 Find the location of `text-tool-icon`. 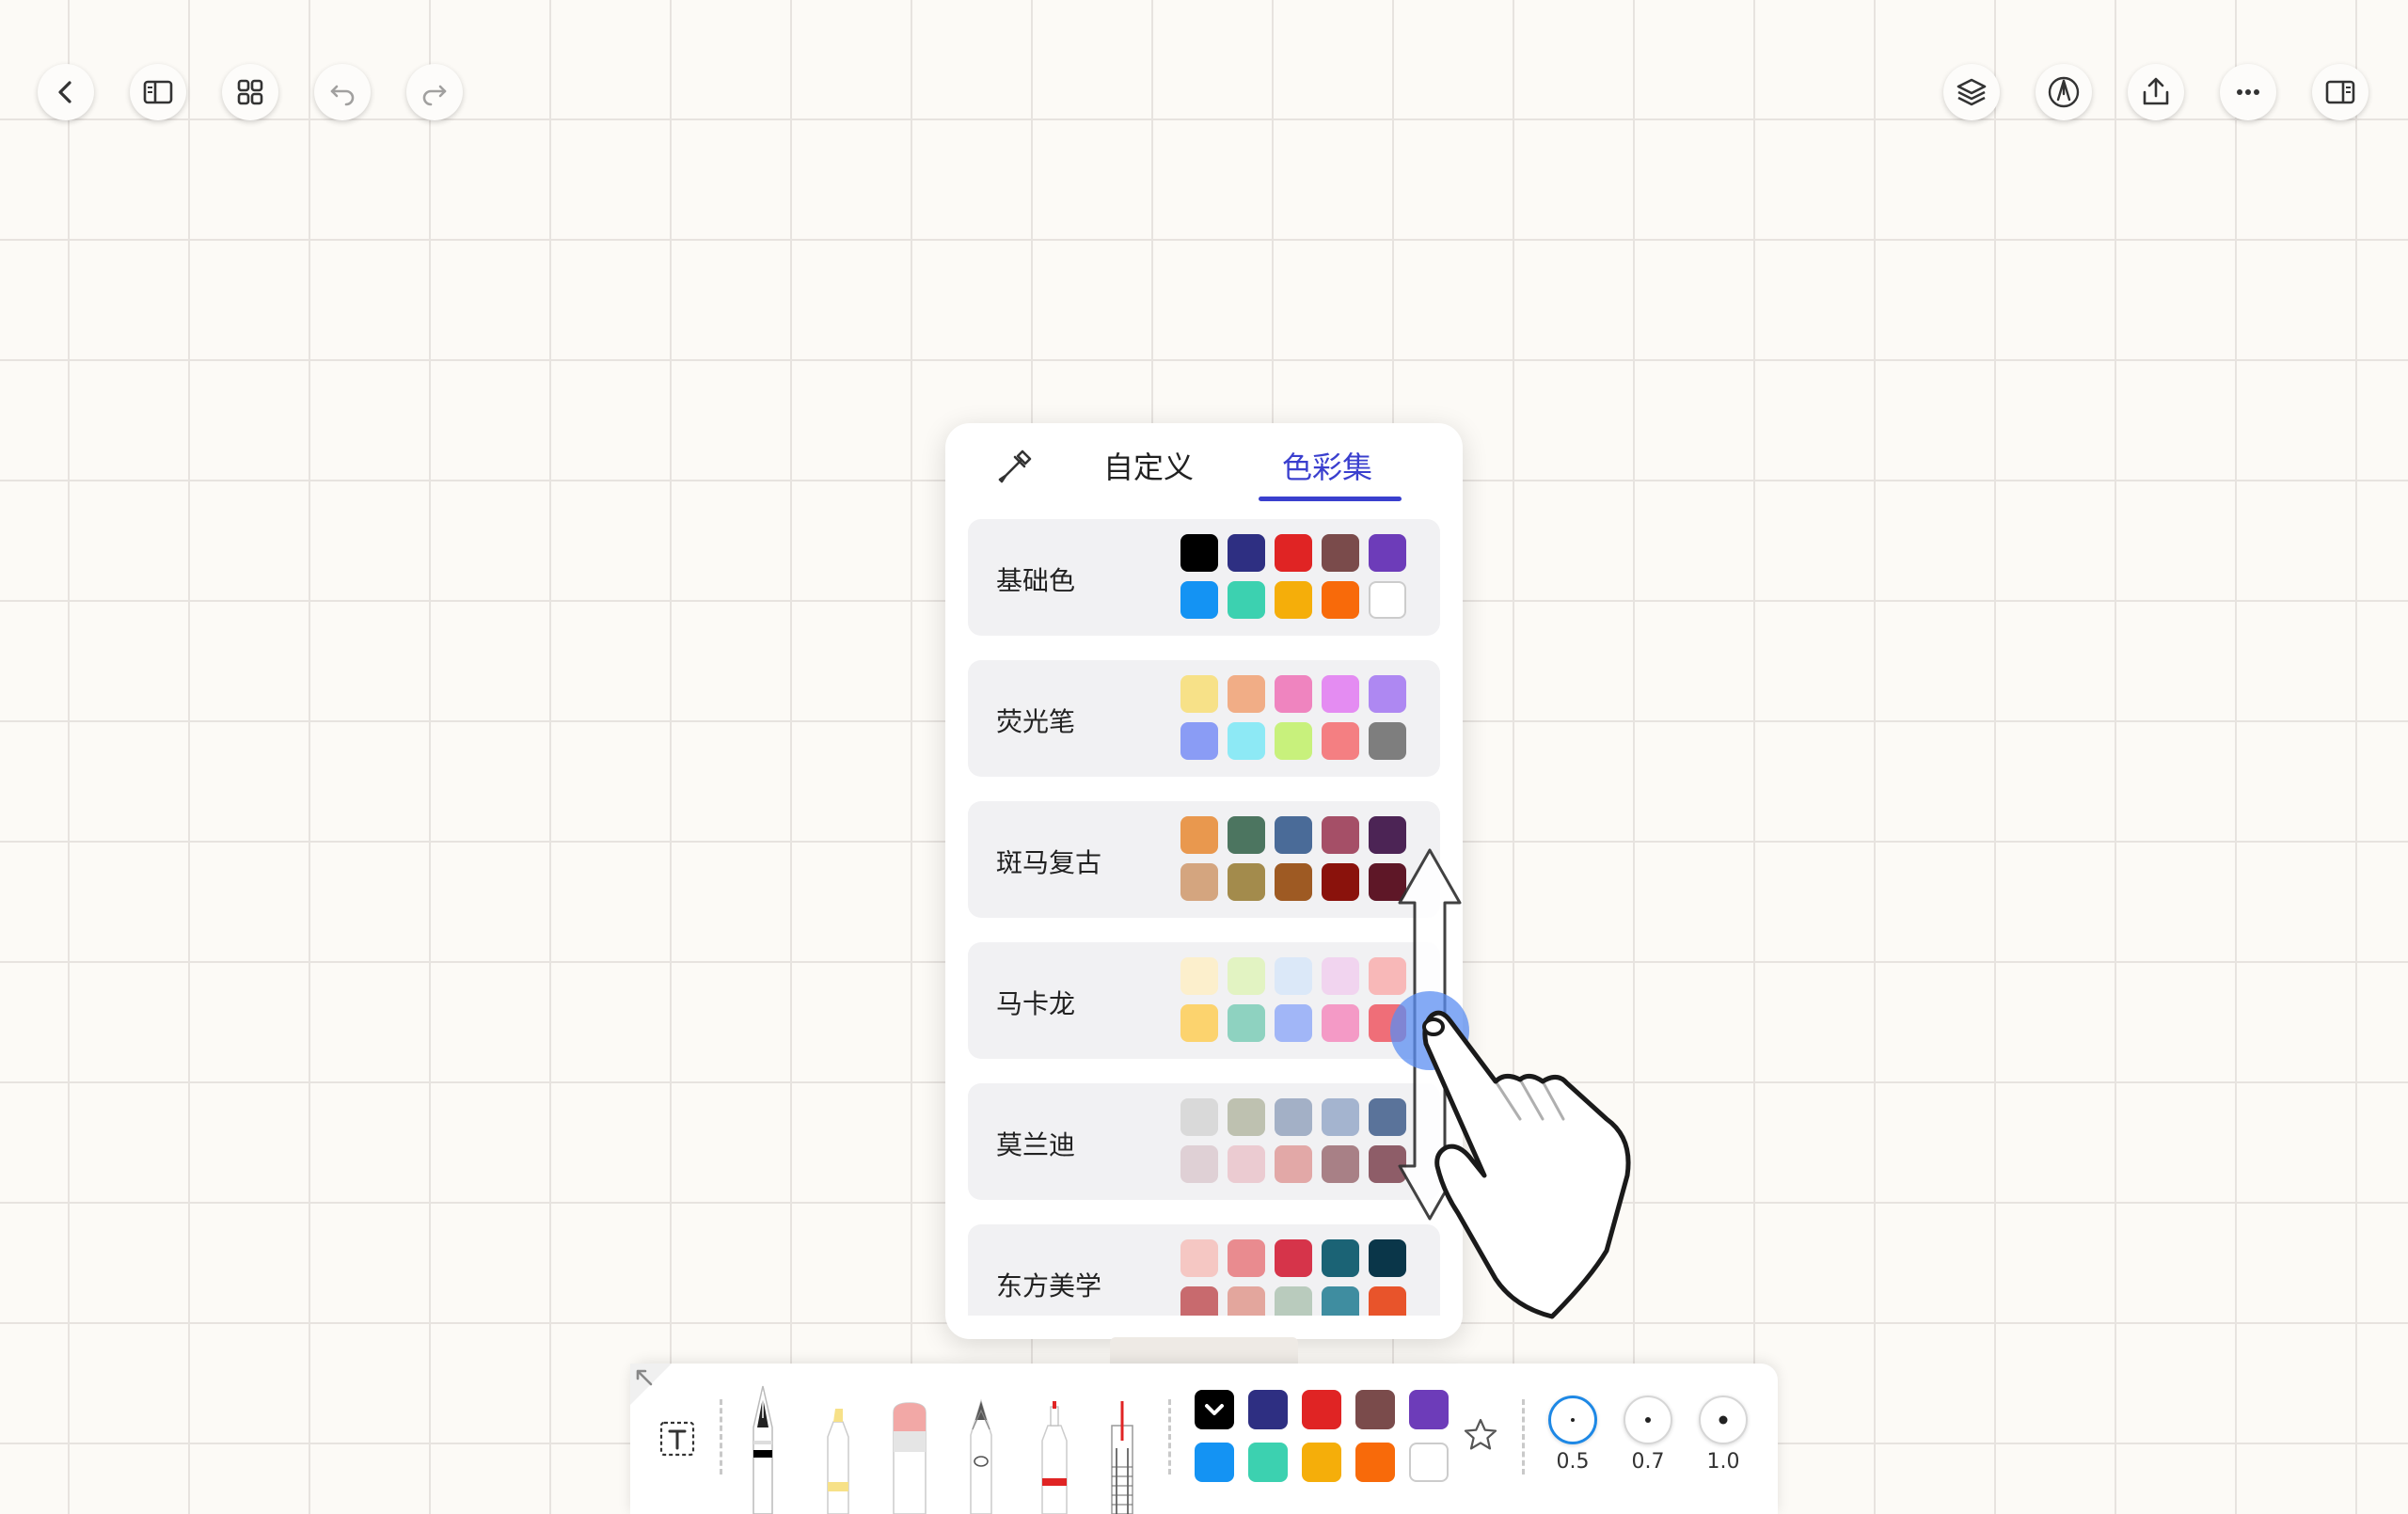

text-tool-icon is located at coordinates (677, 1439).